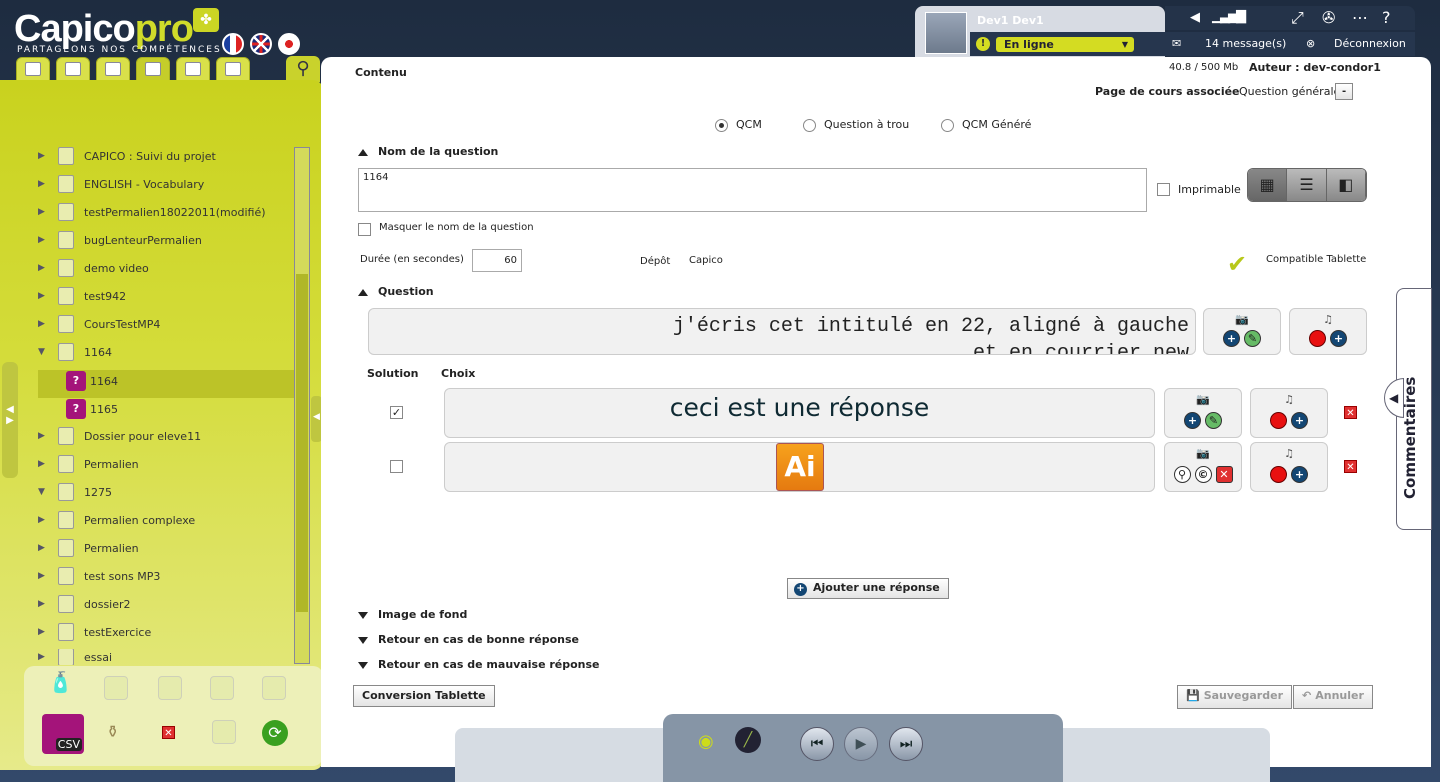 This screenshot has height=782, width=1440. What do you see at coordinates (119, 436) in the screenshot?
I see `tree-item: ▶ Dossier pour eleve11` at bounding box center [119, 436].